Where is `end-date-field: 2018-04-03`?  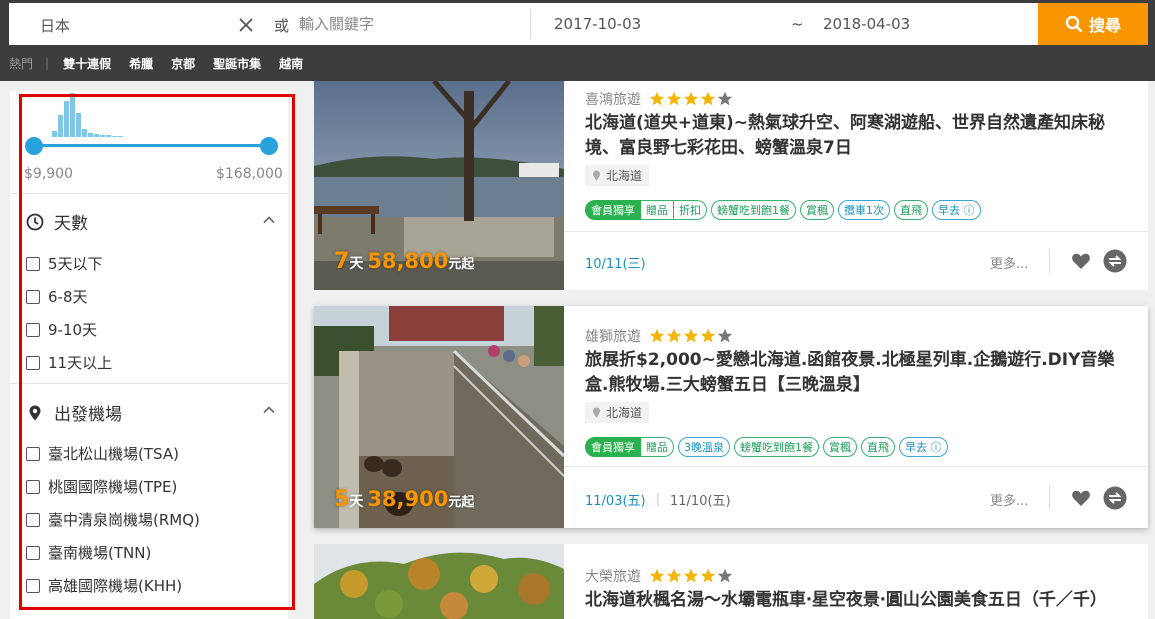
end-date-field: 2018-04-03 is located at coordinates (866, 24).